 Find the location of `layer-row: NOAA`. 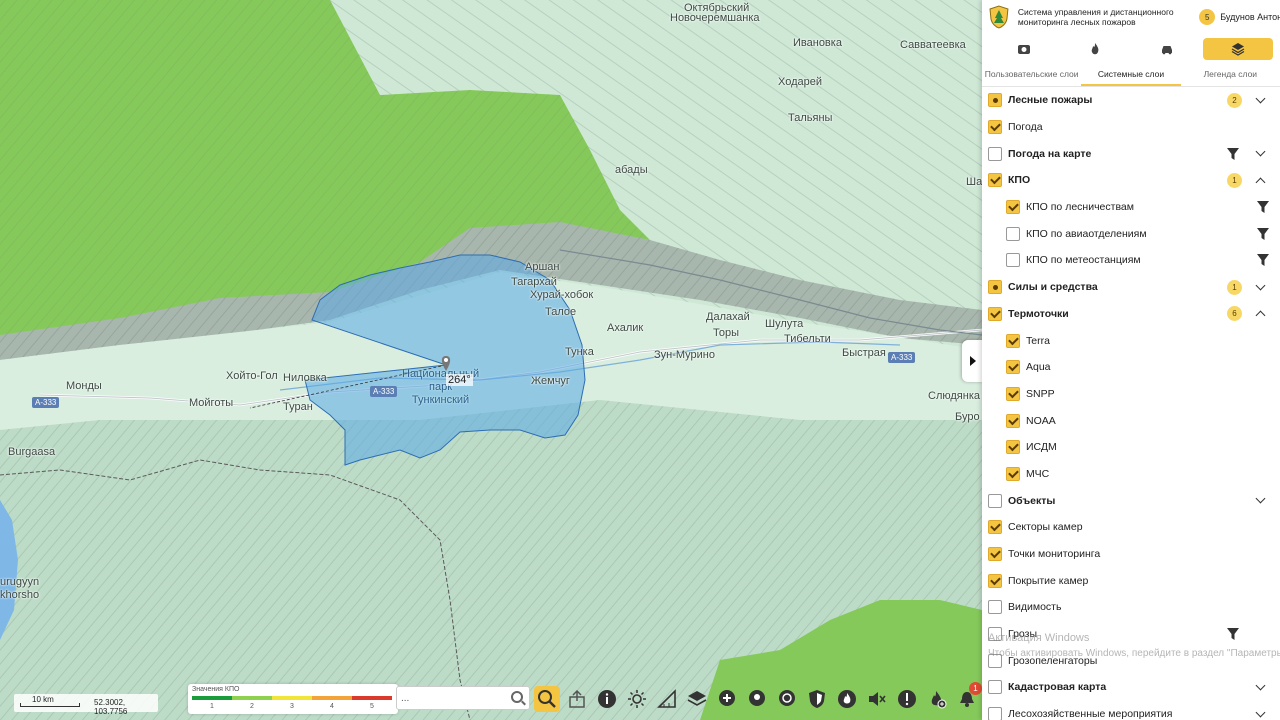

layer-row: NOAA is located at coordinates (1131, 420).